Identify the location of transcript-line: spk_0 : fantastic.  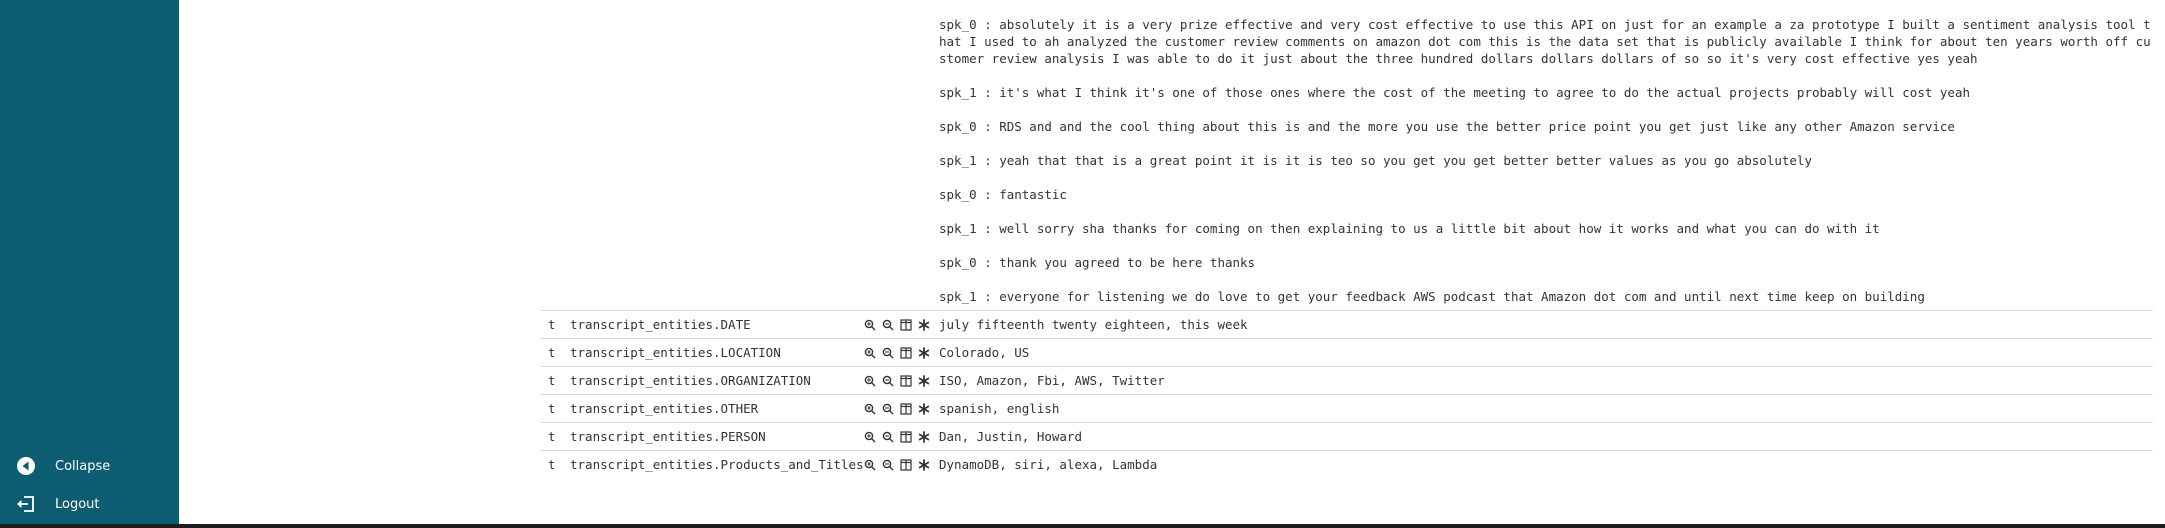
(1003, 194).